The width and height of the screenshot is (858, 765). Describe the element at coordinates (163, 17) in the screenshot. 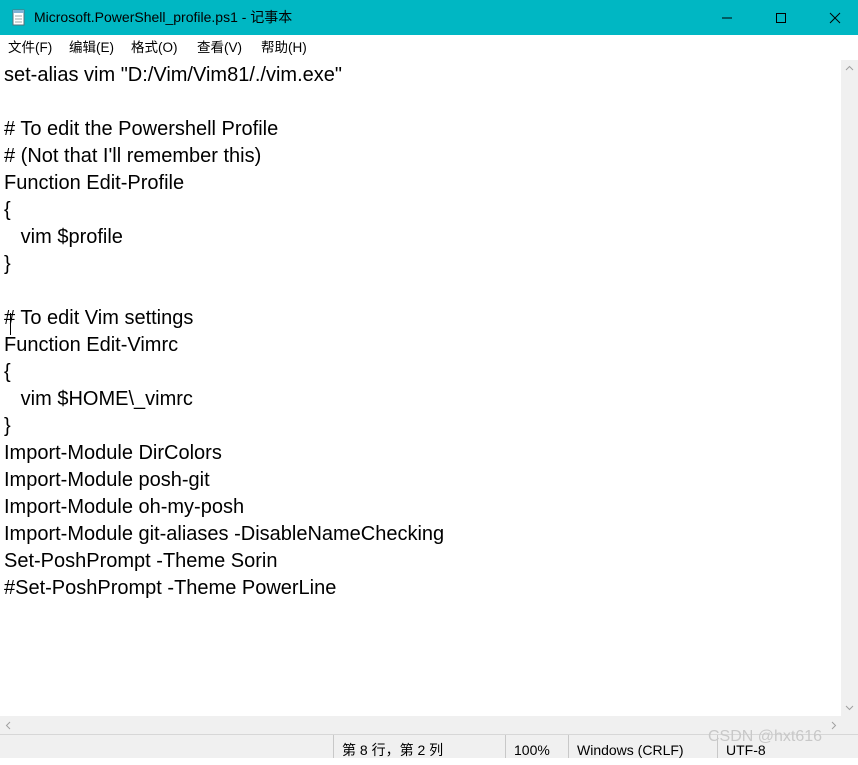

I see `window-title: Microsoft.PowerShell_profile.ps1 - 记事本` at that location.